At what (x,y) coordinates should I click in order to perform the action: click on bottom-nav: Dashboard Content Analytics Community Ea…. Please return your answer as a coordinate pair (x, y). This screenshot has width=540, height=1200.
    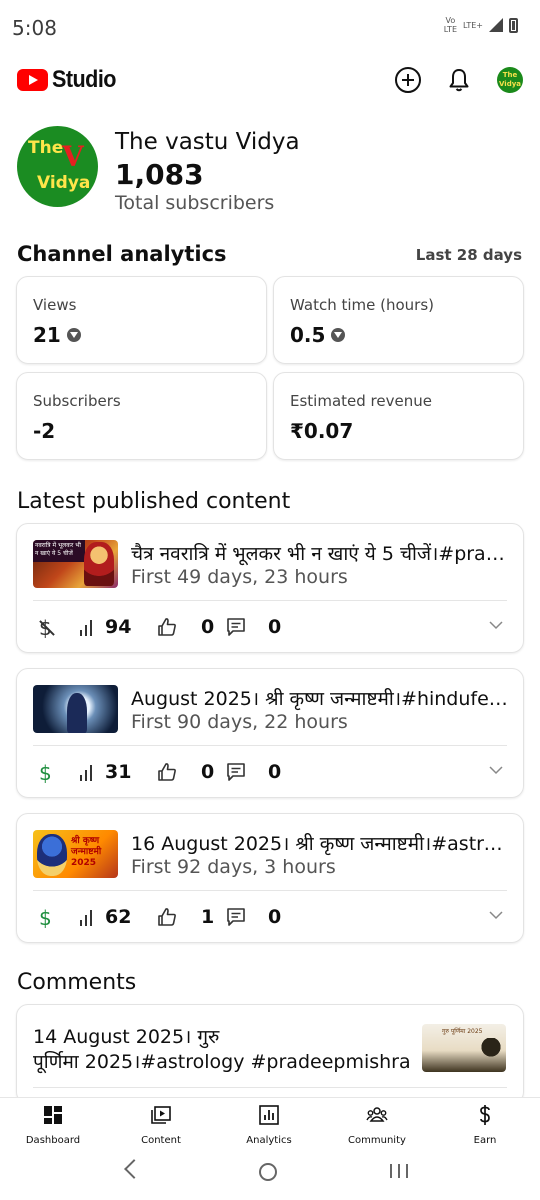
    Looking at the image, I should click on (270, 1122).